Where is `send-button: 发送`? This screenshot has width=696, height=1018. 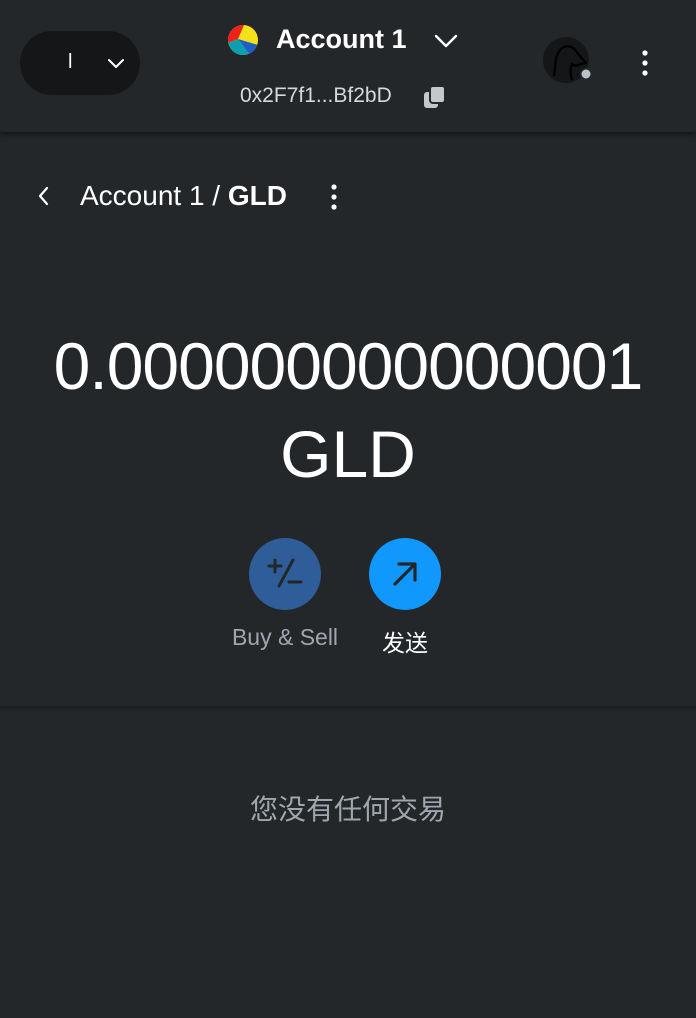
send-button: 发送 is located at coordinates (405, 598).